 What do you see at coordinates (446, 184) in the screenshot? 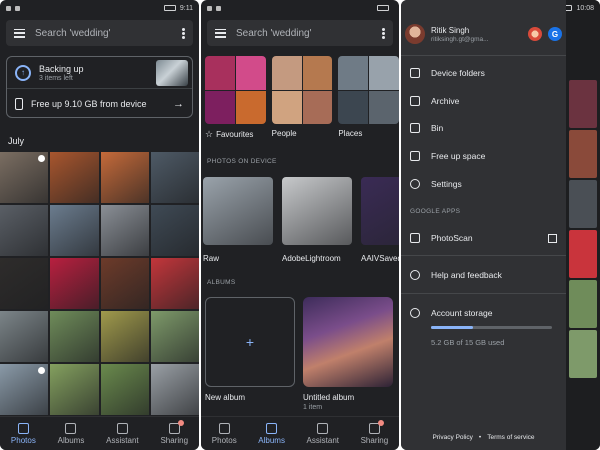
I see `menu-label: Settings` at bounding box center [446, 184].